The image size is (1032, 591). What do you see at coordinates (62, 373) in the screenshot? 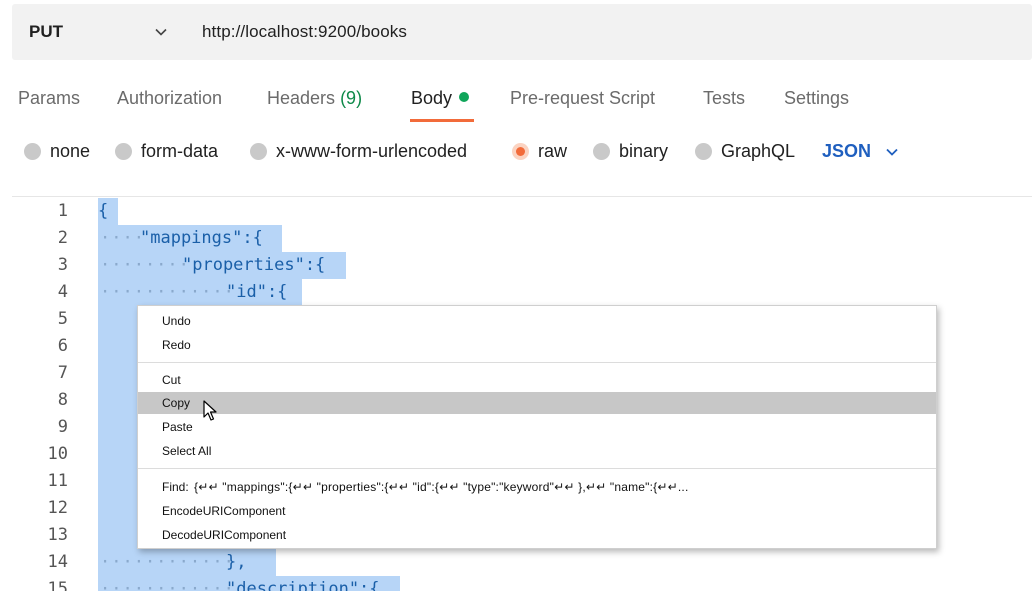
I see `line-number: 7` at bounding box center [62, 373].